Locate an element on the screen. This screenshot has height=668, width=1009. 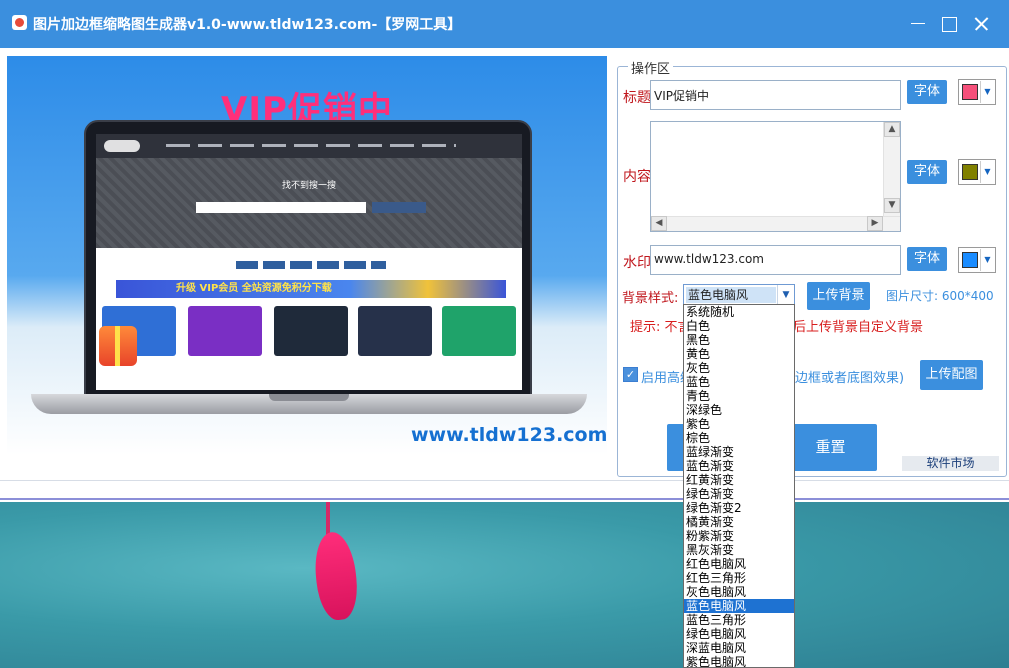
site-banner: 升级 VIP会员 全站资源免积分下载 is located at coordinates (311, 289).